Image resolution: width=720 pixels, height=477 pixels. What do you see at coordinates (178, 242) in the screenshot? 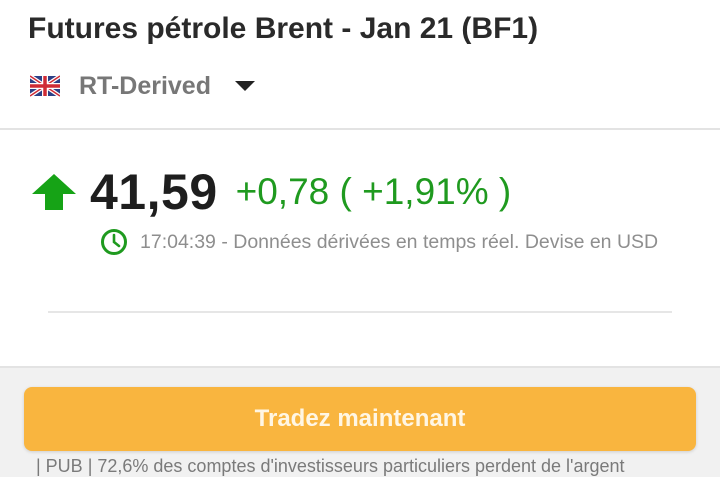
I see `quote-time: 17:04:39` at bounding box center [178, 242].